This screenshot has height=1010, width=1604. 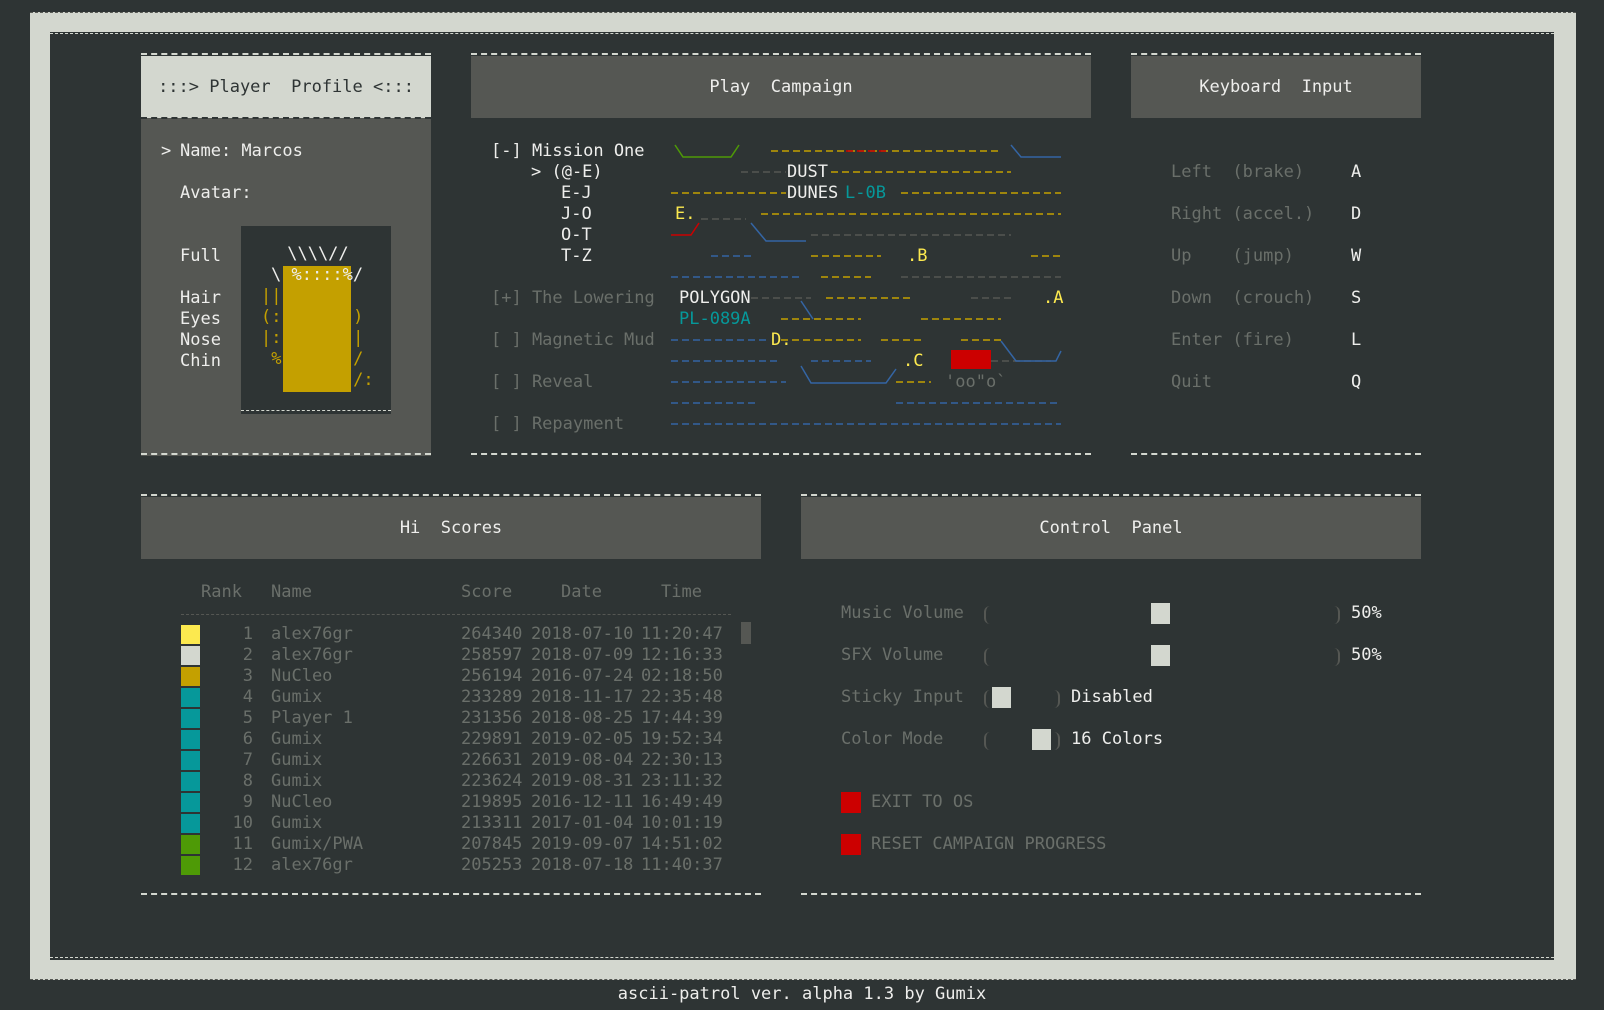 I want to click on tab-player-profile: :::> Player Profile <:::, so click(x=286, y=87).